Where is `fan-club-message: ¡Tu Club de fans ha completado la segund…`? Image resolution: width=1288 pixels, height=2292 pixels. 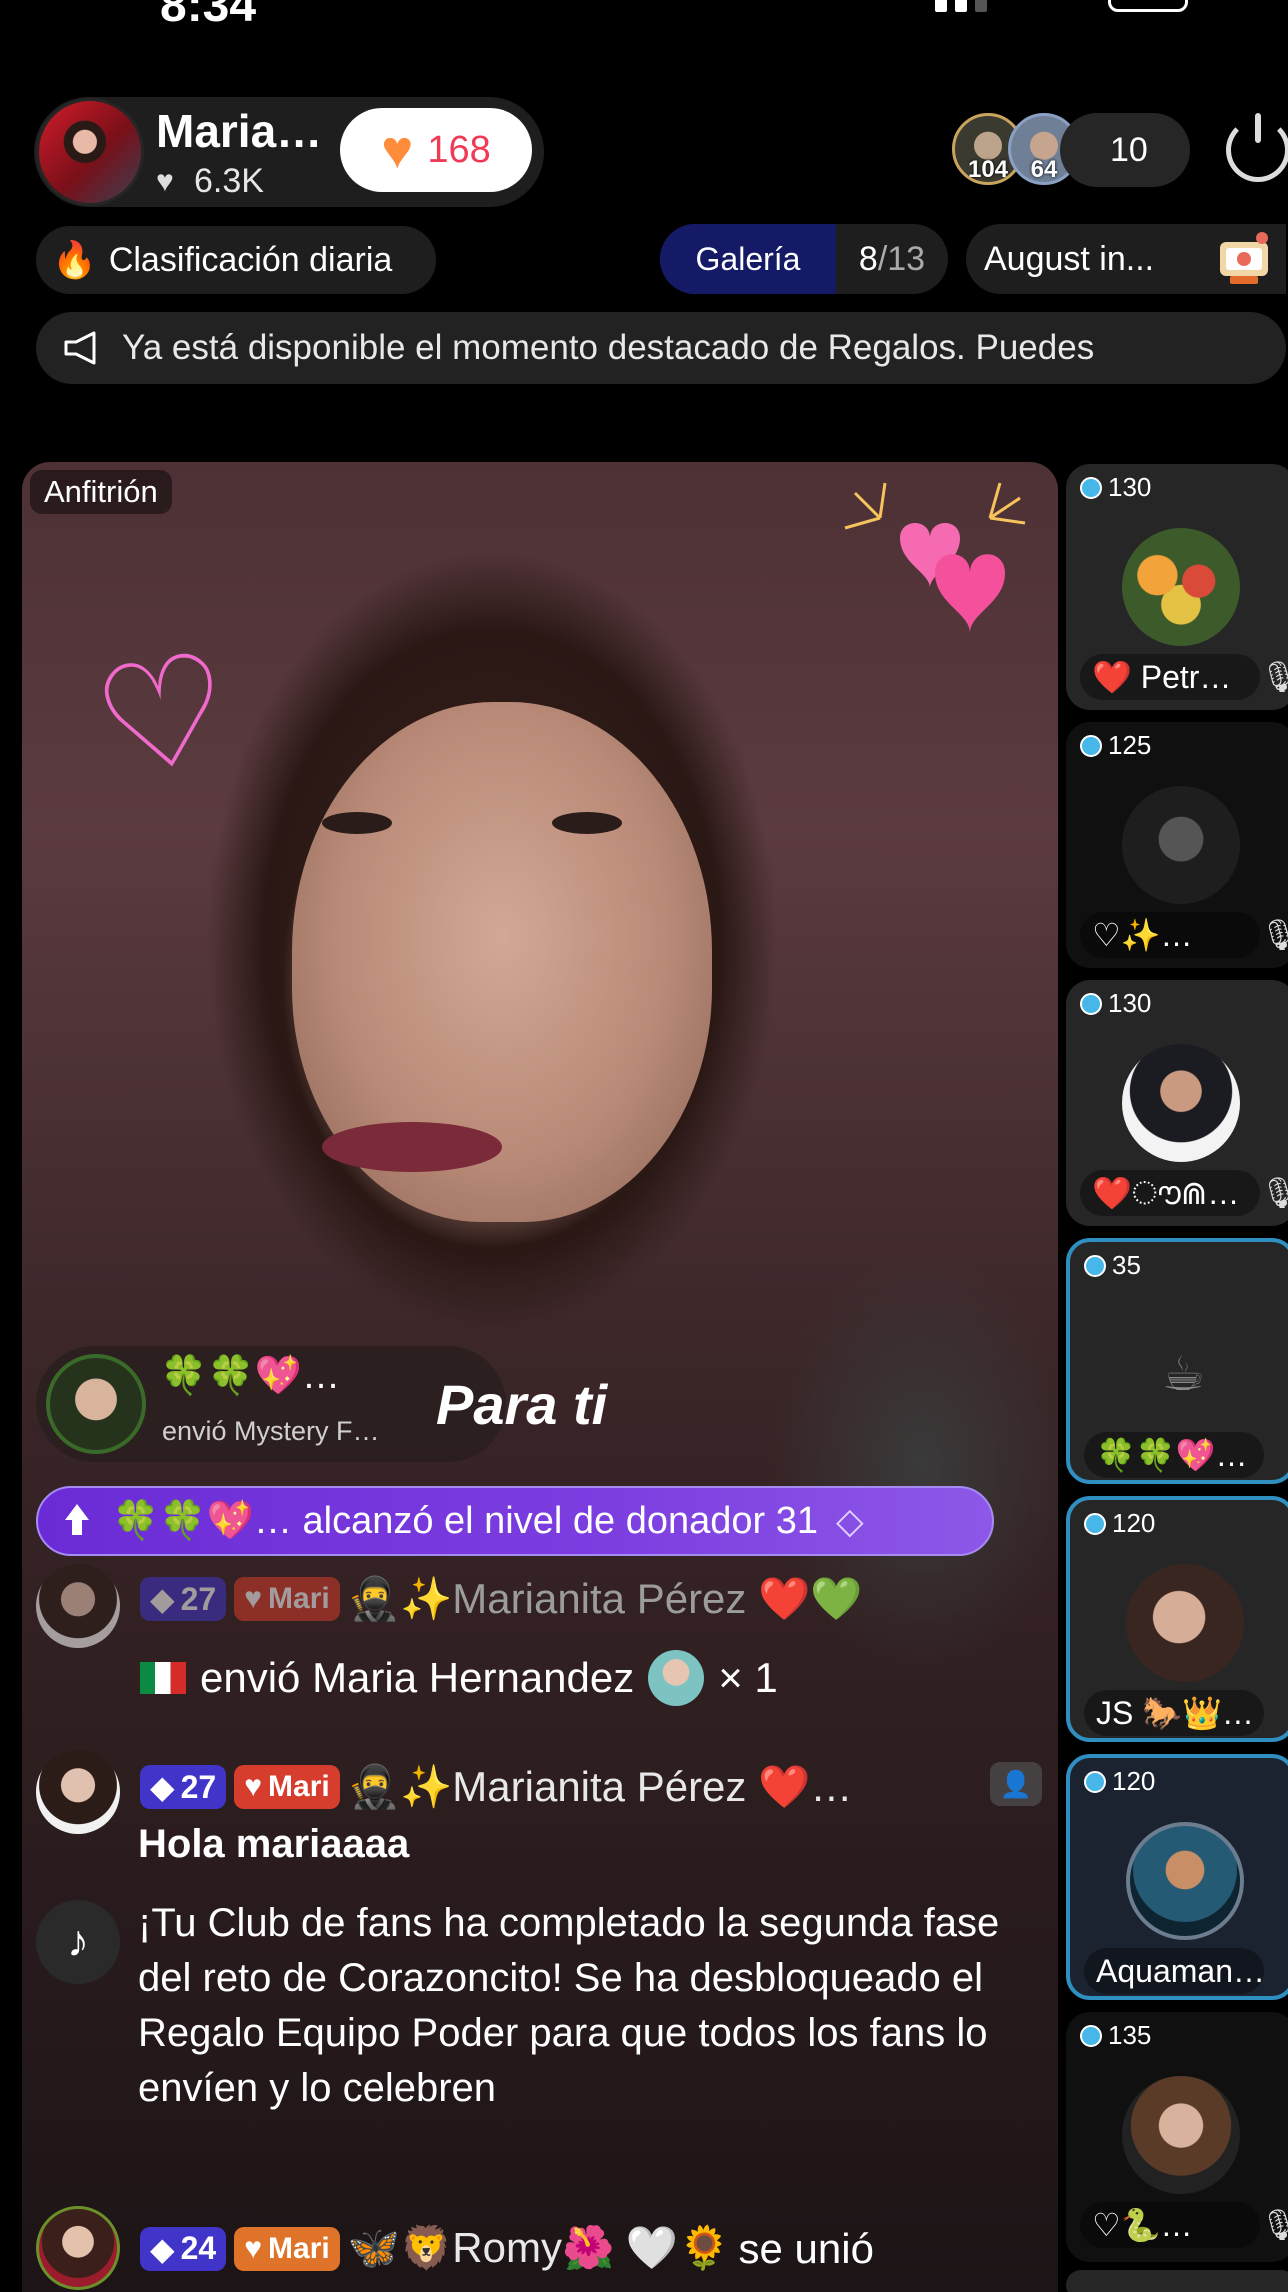
fan-club-message: ¡Tu Club de fans ha completado la segund… is located at coordinates (569, 2005).